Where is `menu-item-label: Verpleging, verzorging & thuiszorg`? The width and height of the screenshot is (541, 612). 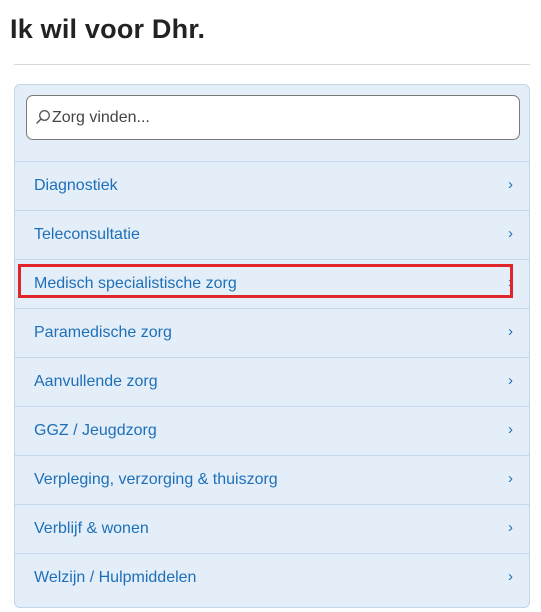 menu-item-label: Verpleging, verzorging & thuiszorg is located at coordinates (156, 479).